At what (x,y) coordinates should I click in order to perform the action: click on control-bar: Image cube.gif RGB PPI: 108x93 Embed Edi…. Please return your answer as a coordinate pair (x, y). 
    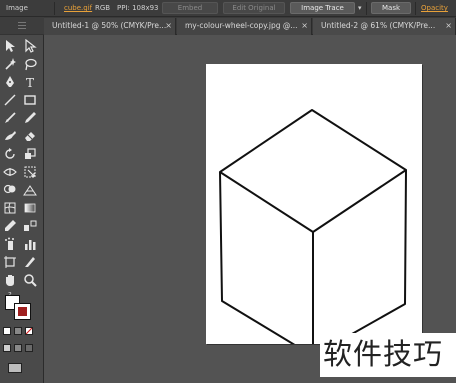
    Looking at the image, I should click on (228, 8).